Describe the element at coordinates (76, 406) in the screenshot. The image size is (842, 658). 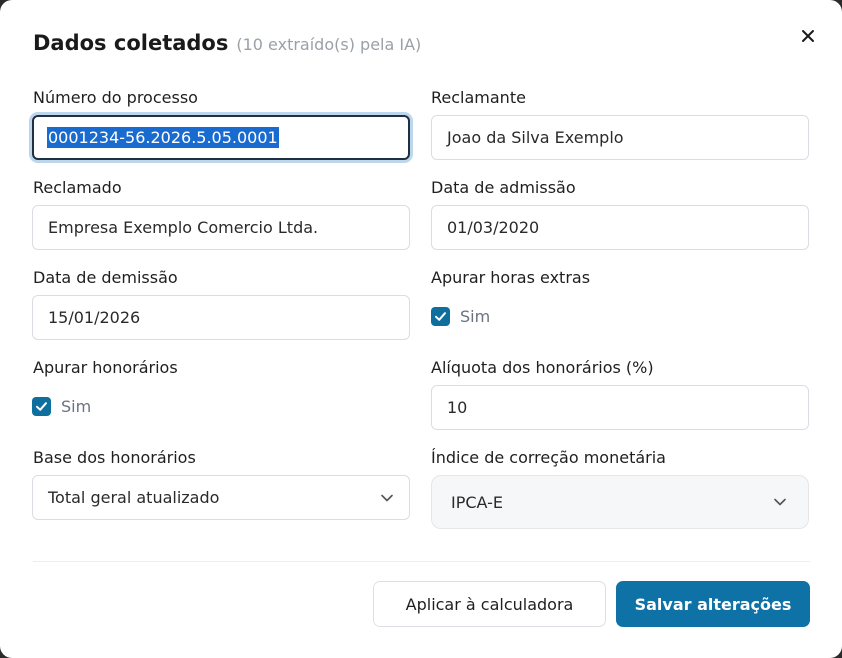
I see `honorarios-checkbox-label: Sim` at that location.